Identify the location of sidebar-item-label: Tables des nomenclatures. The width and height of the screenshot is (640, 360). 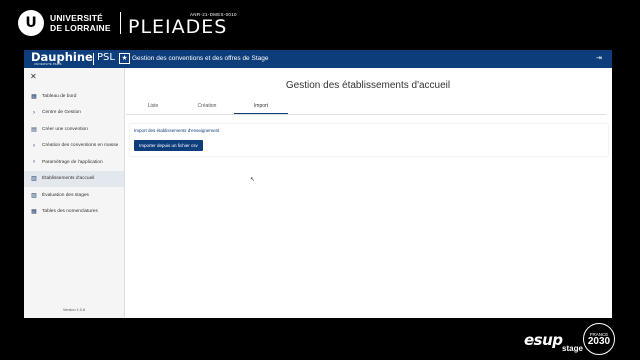
(70, 212).